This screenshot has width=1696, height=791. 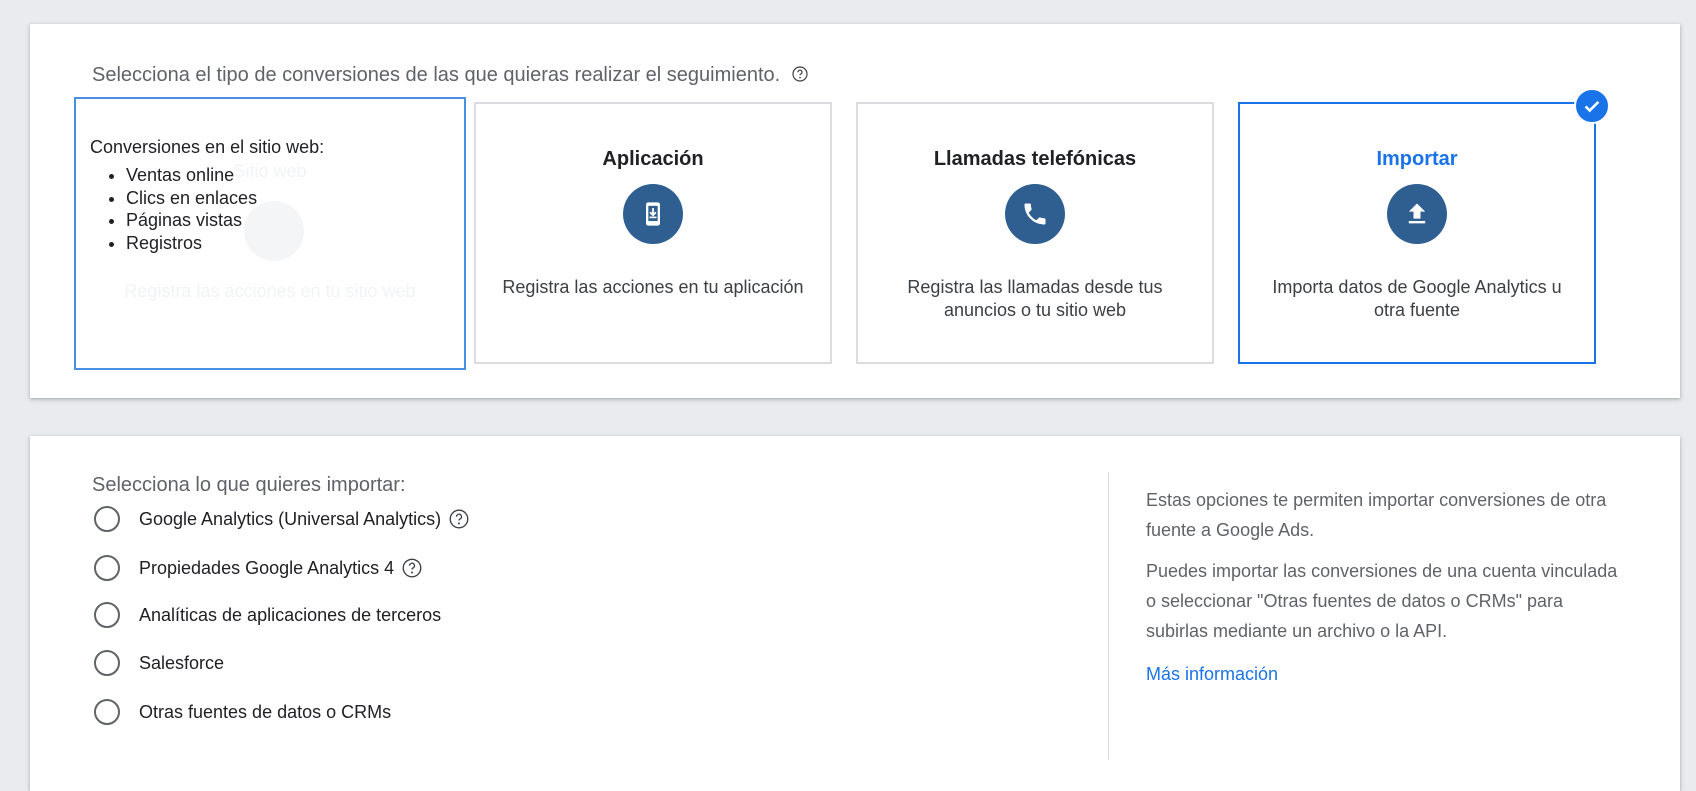 I want to click on tile-phone-calls-title: Llamadas telefónicas, so click(x=1035, y=159).